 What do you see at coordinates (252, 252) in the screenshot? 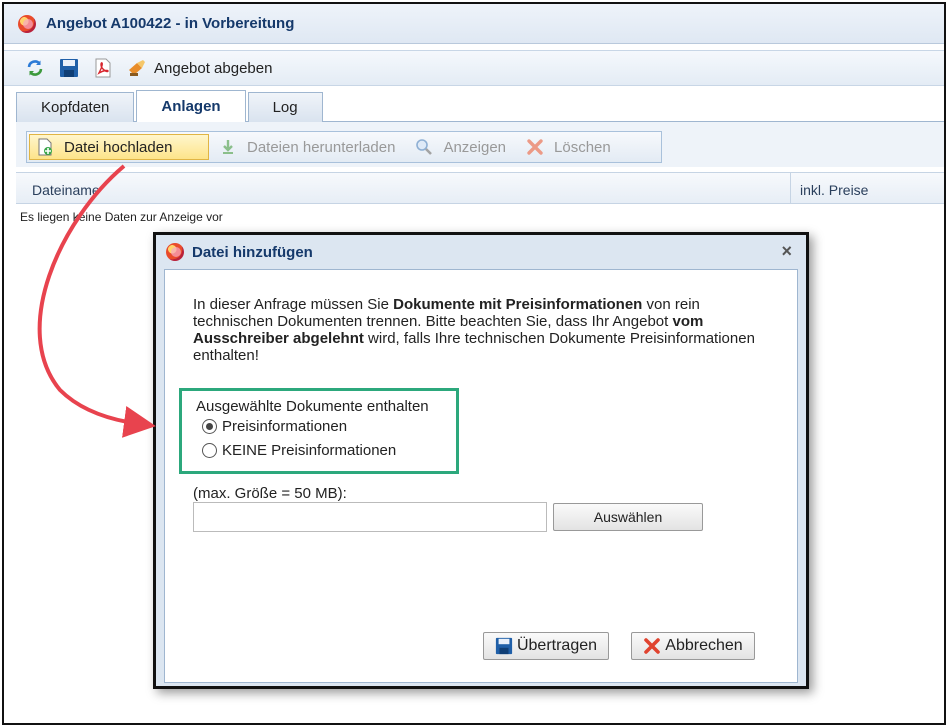
I see `dialog-title: Datei hinzufügen` at bounding box center [252, 252].